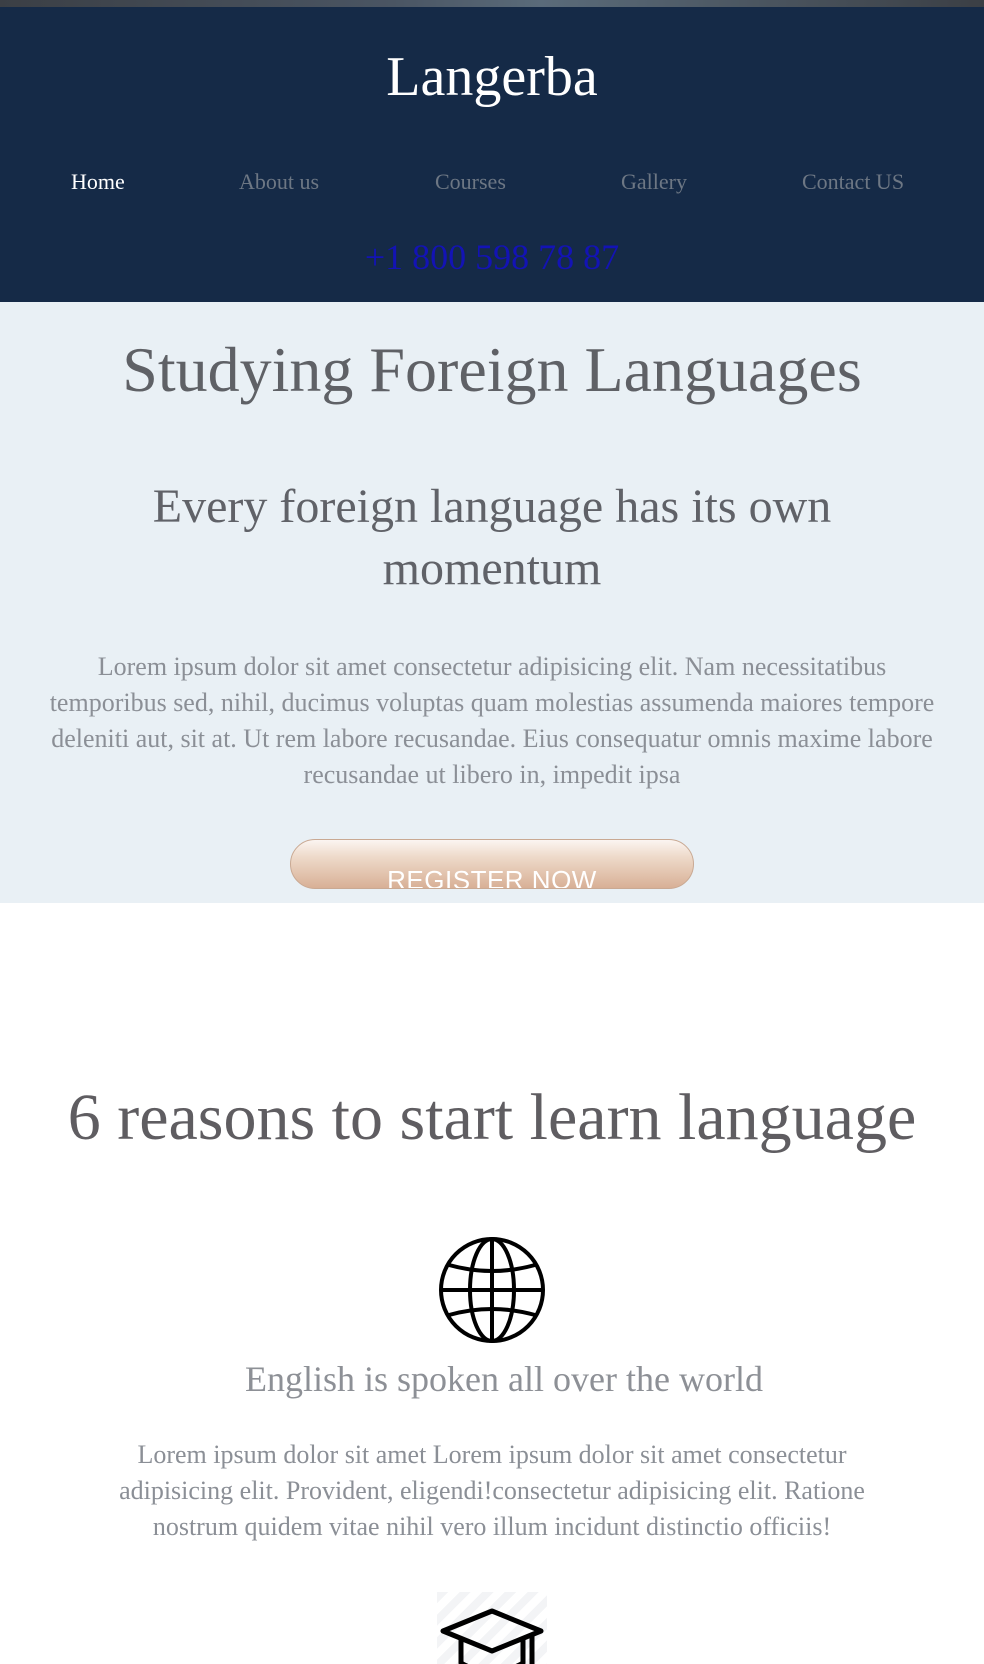  I want to click on nav-item-about-us: About us, so click(279, 182).